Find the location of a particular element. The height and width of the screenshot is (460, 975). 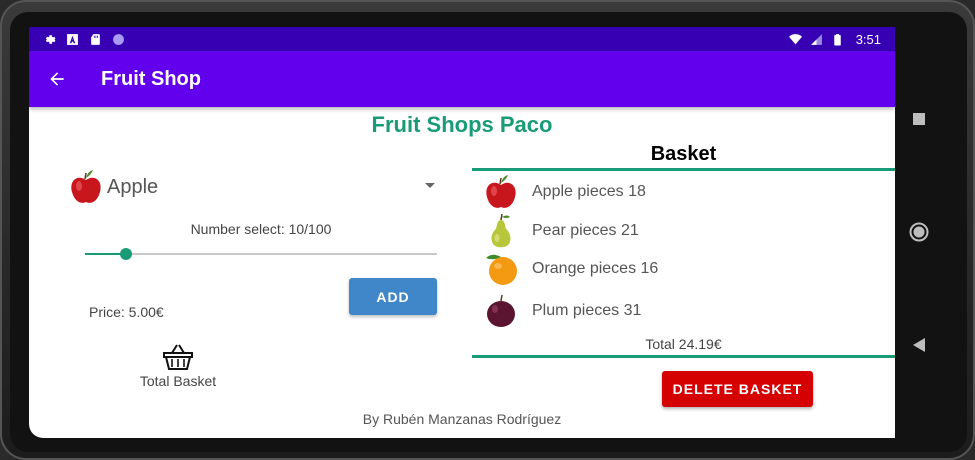

plum-icon is located at coordinates (501, 311).